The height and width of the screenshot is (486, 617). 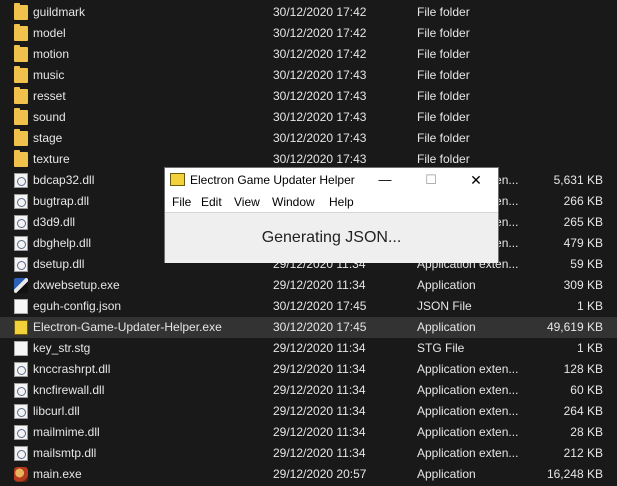 I want to click on file-type: STG File, so click(x=441, y=348).